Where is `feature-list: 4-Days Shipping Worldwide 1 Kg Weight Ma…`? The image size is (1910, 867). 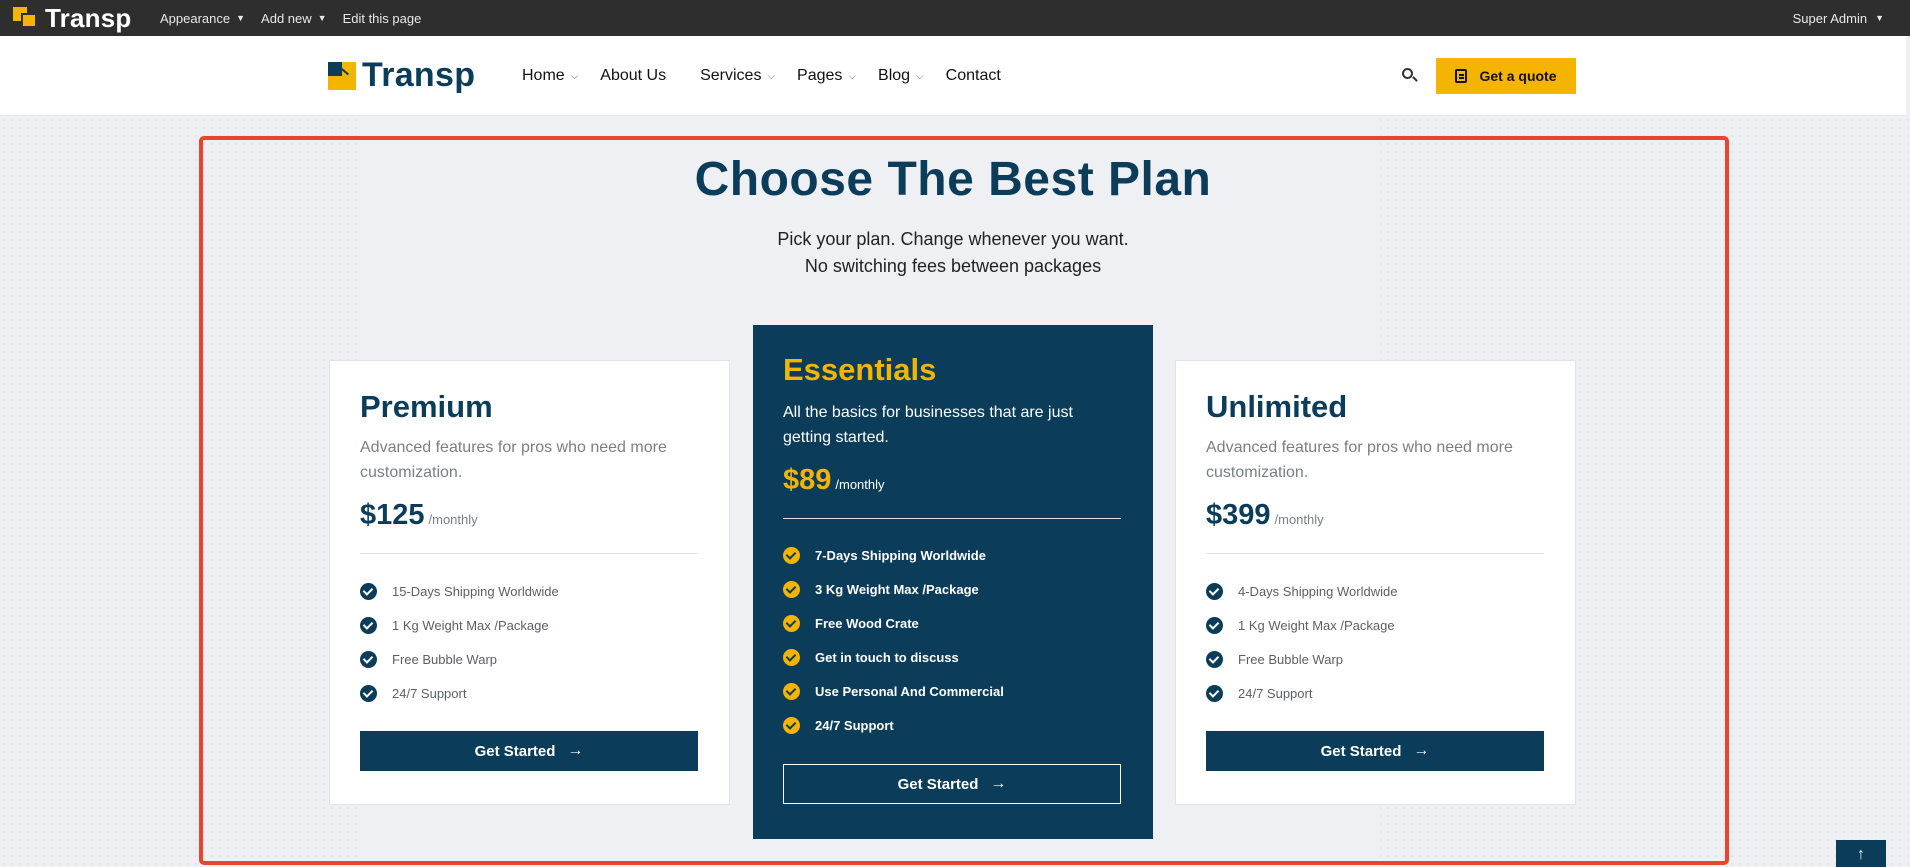 feature-list: 4-Days Shipping Worldwide 1 Kg Weight Ma… is located at coordinates (1301, 642).